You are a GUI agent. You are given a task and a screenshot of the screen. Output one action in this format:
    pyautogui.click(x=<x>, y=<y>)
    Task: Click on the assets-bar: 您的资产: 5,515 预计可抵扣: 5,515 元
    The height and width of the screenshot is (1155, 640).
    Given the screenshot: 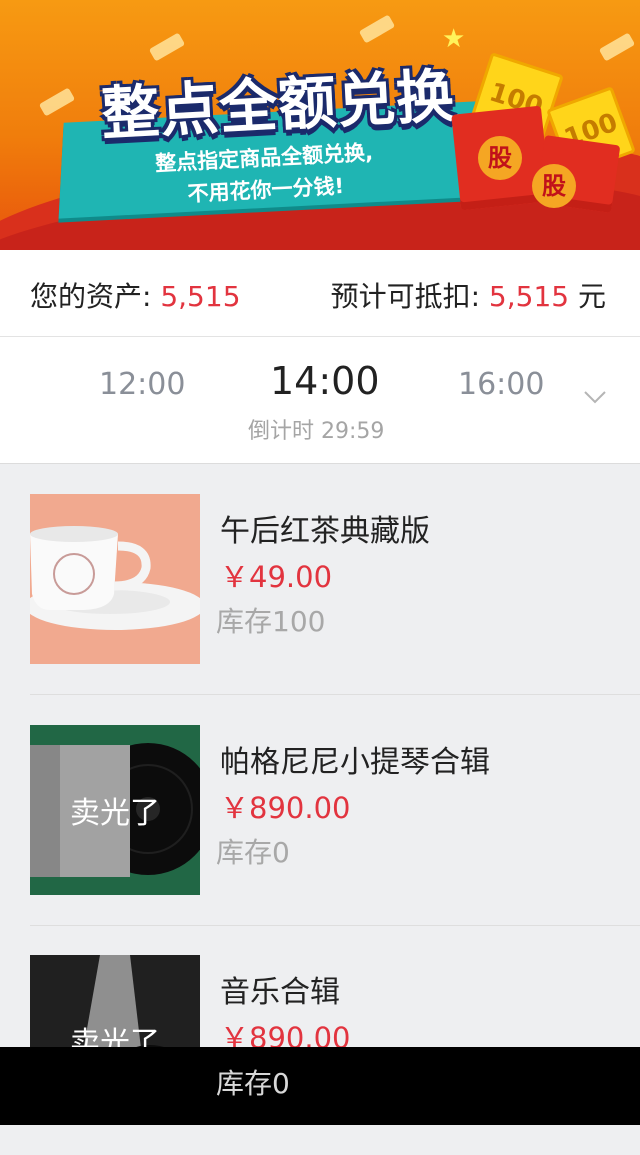 What is the action you would take?
    pyautogui.click(x=320, y=293)
    